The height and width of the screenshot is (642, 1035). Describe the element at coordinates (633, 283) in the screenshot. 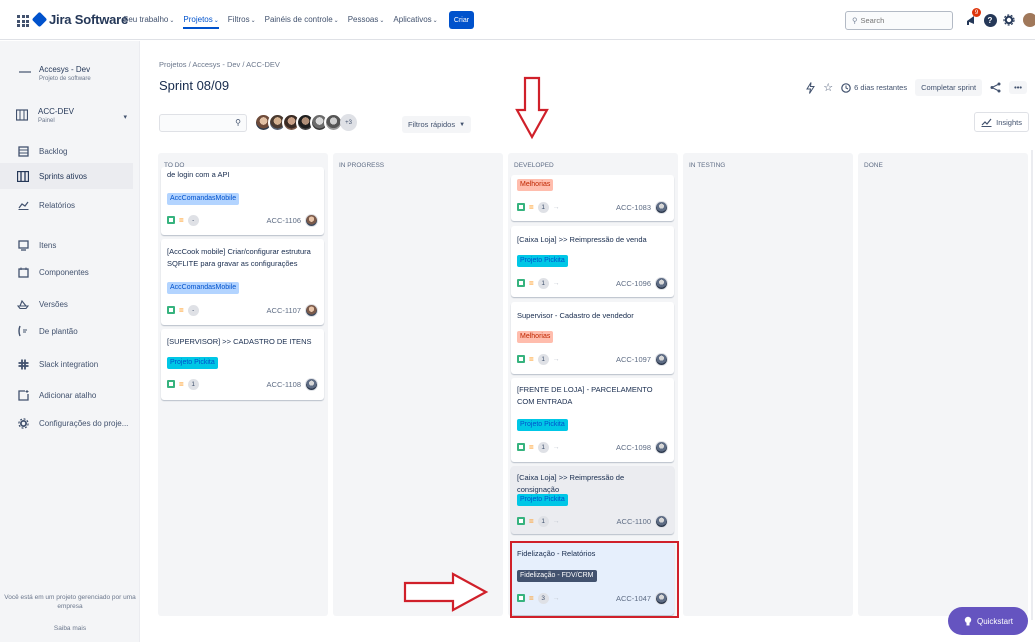

I see `issue-key: ACC-1096` at that location.